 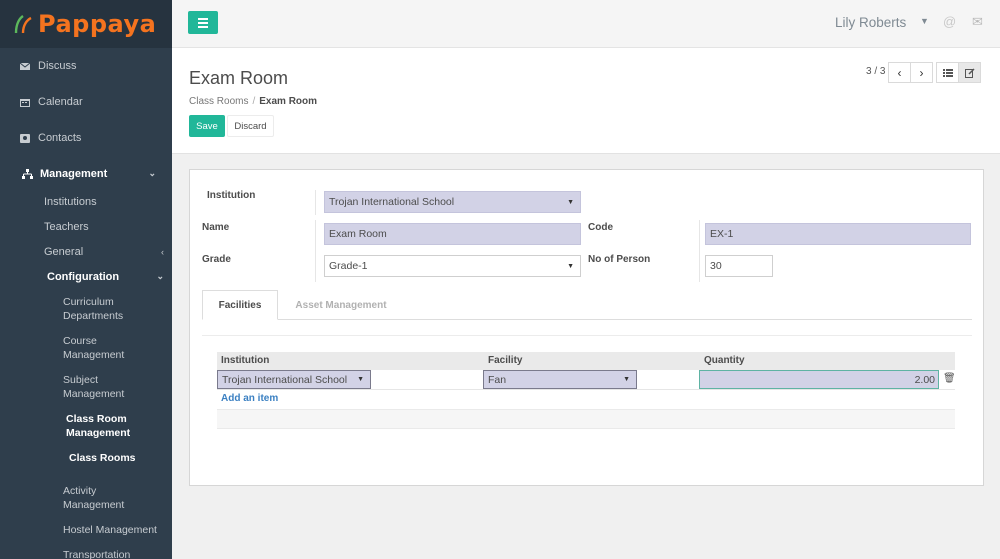 What do you see at coordinates (80, 341) in the screenshot?
I see `sidebar-item-label: Course` at bounding box center [80, 341].